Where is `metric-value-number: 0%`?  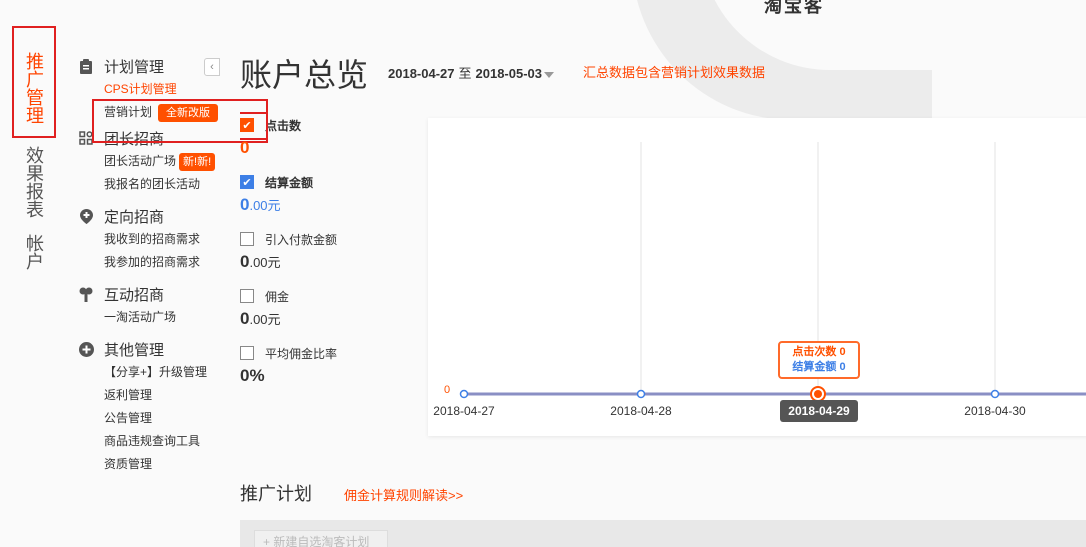
metric-value-number: 0% is located at coordinates (252, 375).